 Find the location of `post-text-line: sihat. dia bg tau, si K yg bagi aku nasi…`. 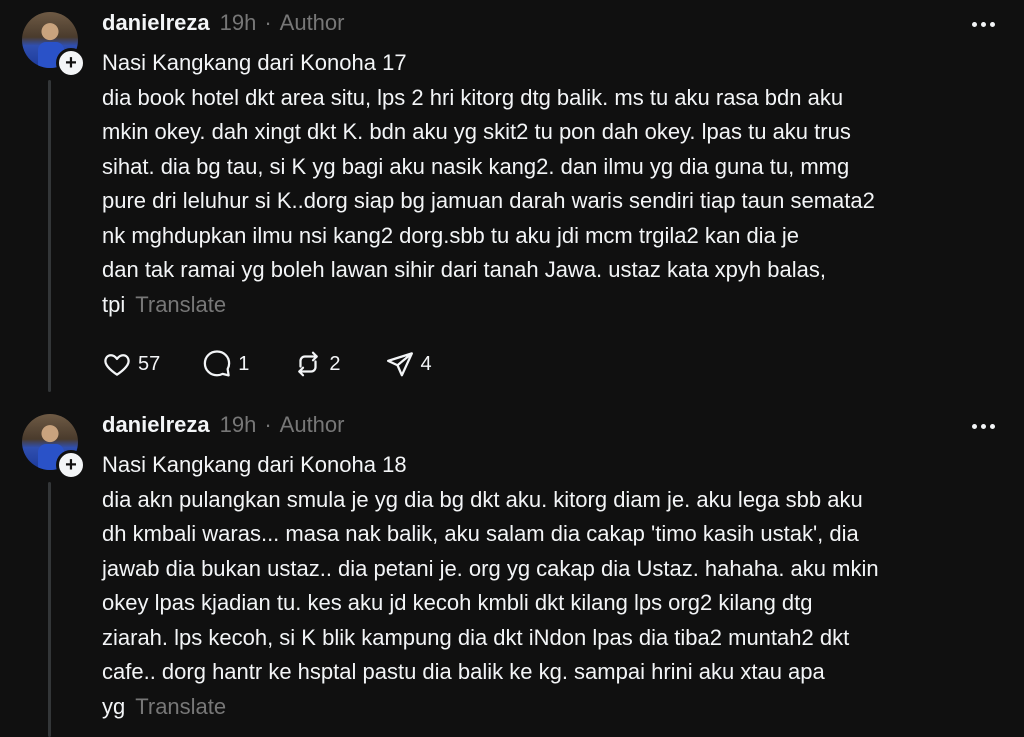

post-text-line: sihat. dia bg tau, si K yg bagi aku nasi… is located at coordinates (476, 166).